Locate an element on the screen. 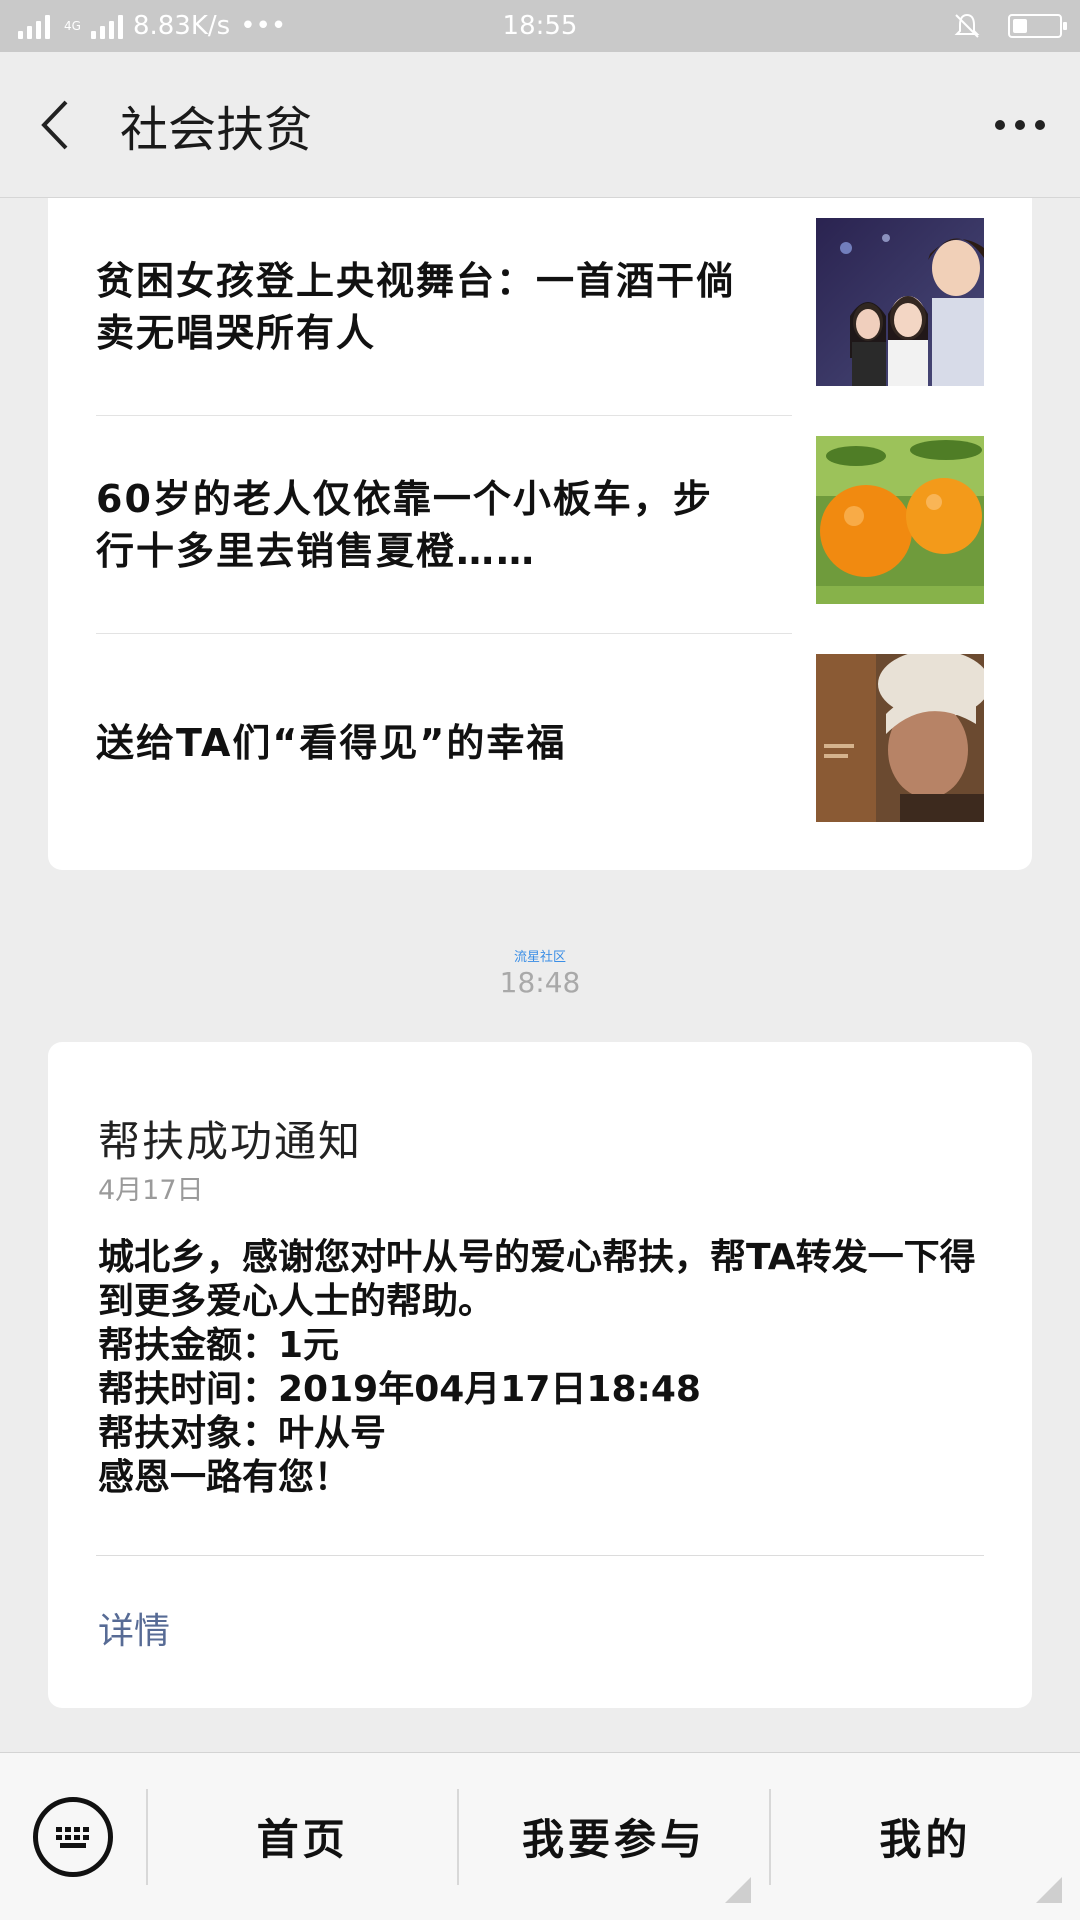  back-button is located at coordinates (55, 125).